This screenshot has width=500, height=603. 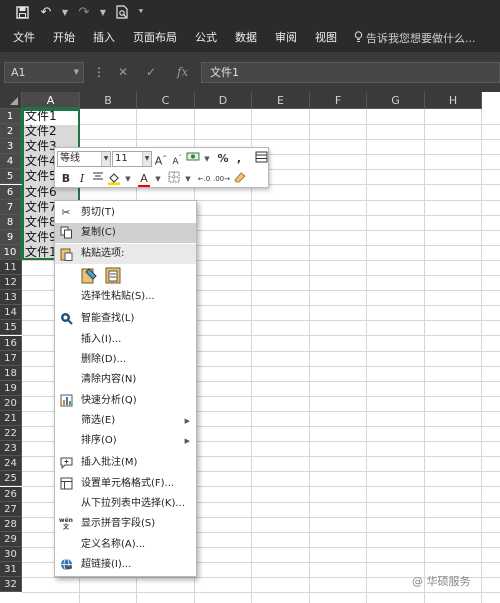 What do you see at coordinates (104, 38) in the screenshot?
I see `tab-insert: 插入` at bounding box center [104, 38].